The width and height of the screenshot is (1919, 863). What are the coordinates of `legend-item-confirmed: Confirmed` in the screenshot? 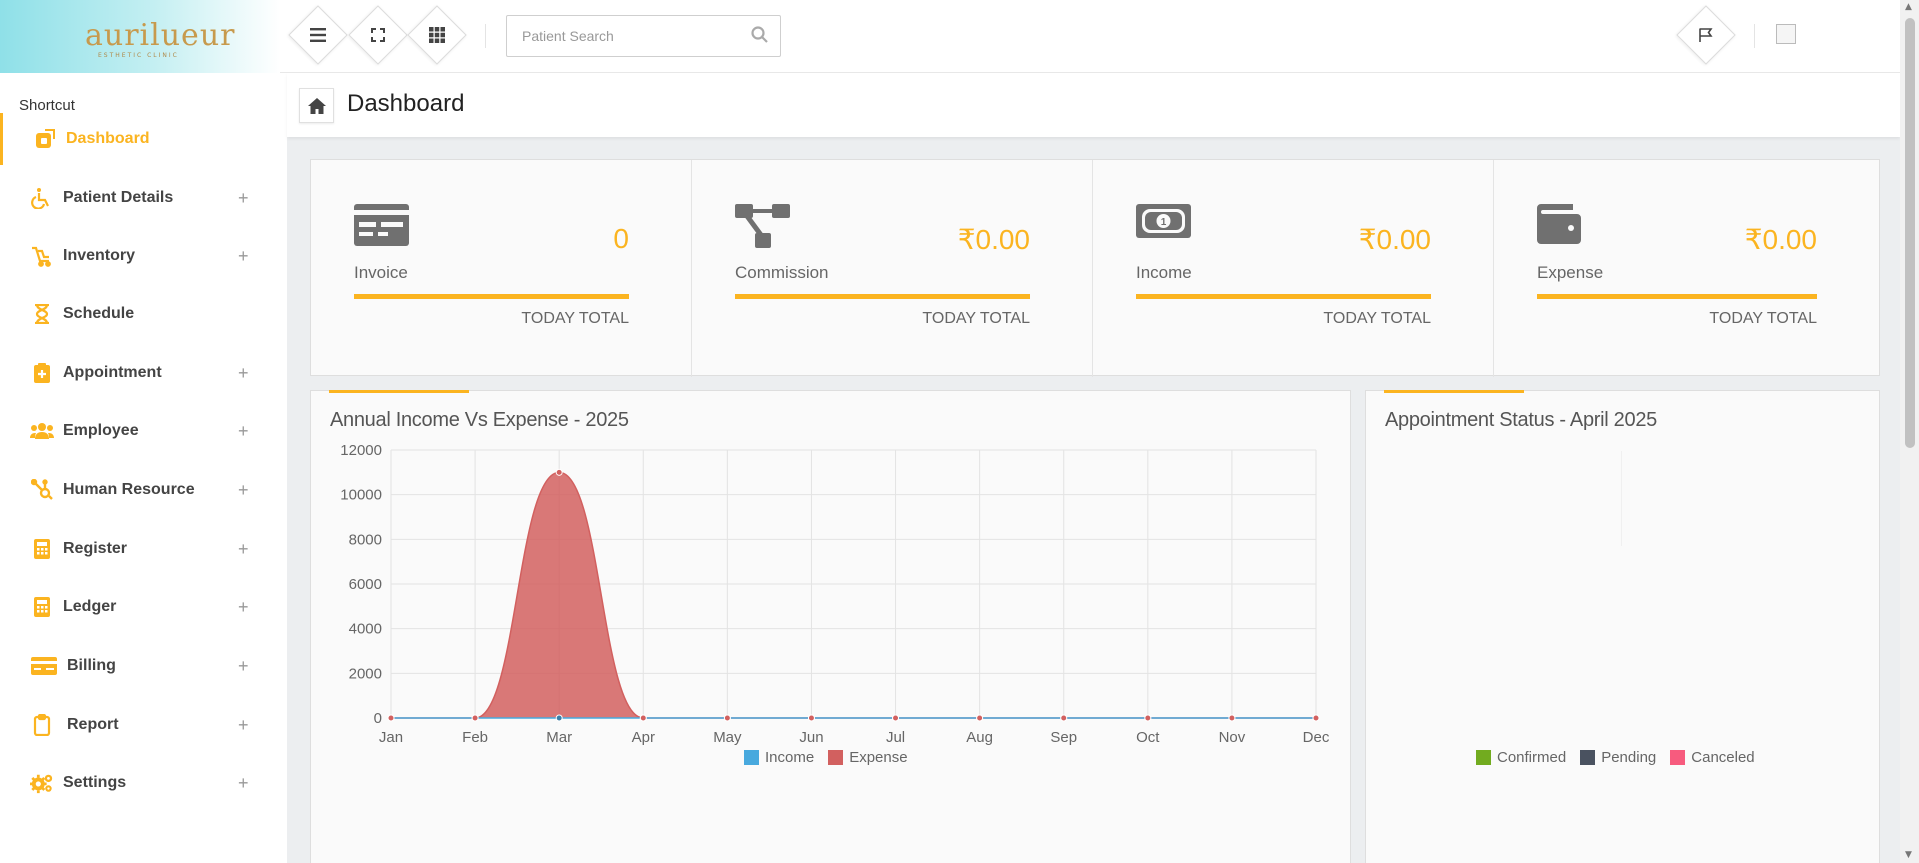 It's located at (1521, 757).